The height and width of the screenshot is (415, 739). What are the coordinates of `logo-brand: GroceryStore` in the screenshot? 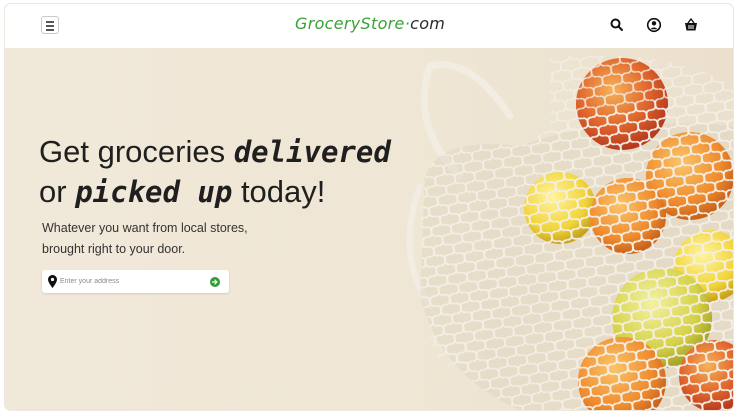 It's located at (350, 23).